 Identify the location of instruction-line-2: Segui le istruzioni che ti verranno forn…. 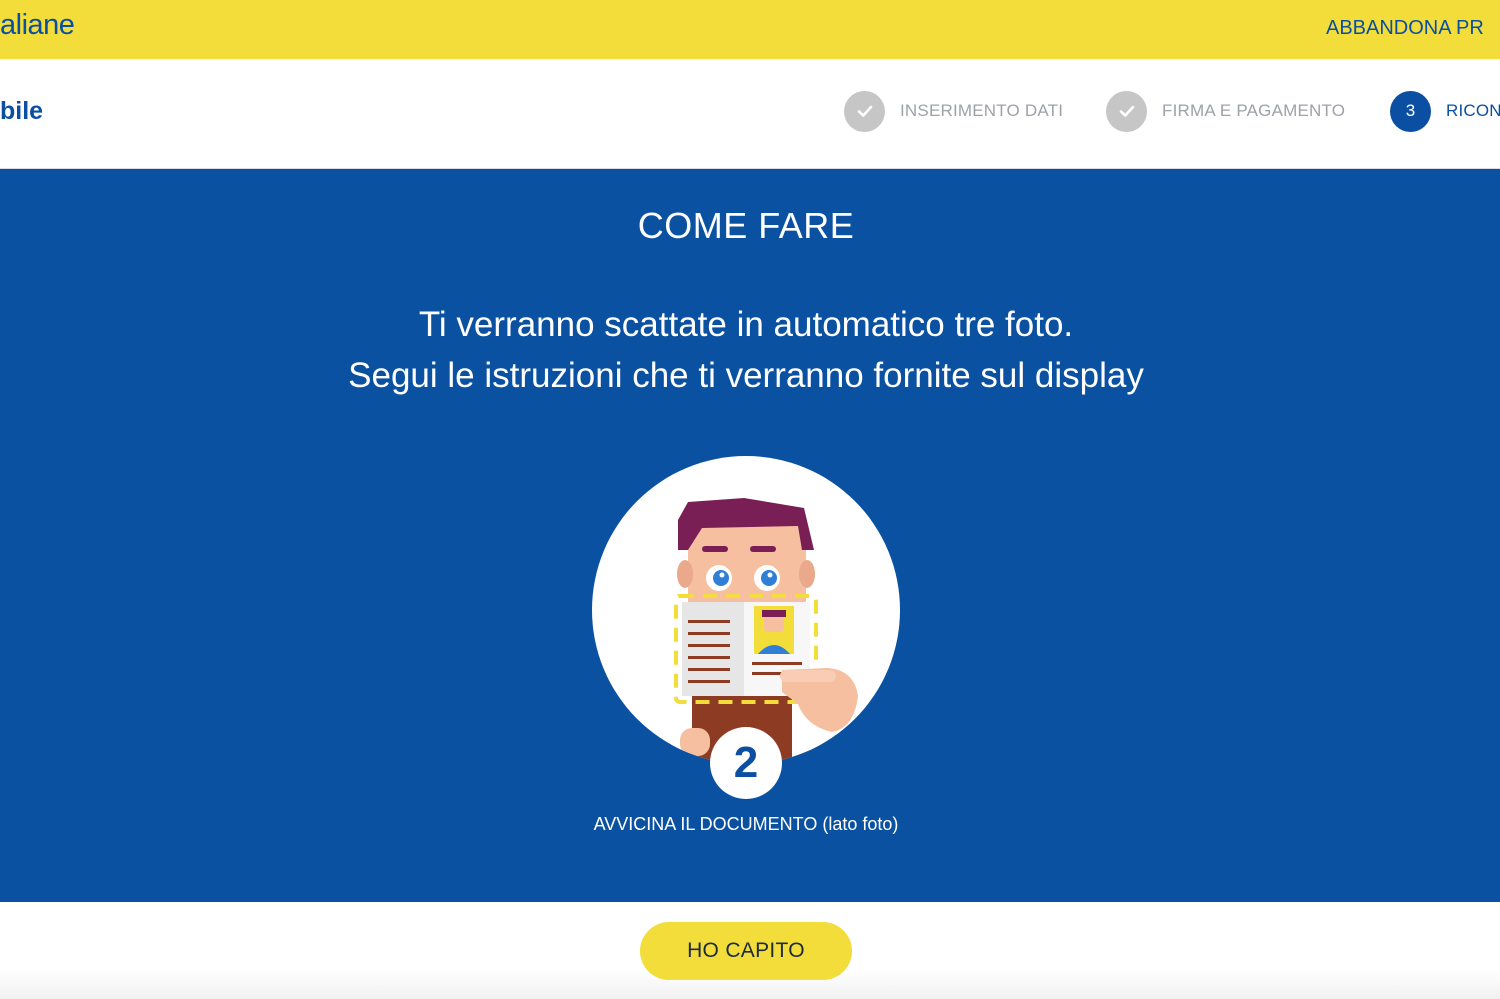
(746, 375).